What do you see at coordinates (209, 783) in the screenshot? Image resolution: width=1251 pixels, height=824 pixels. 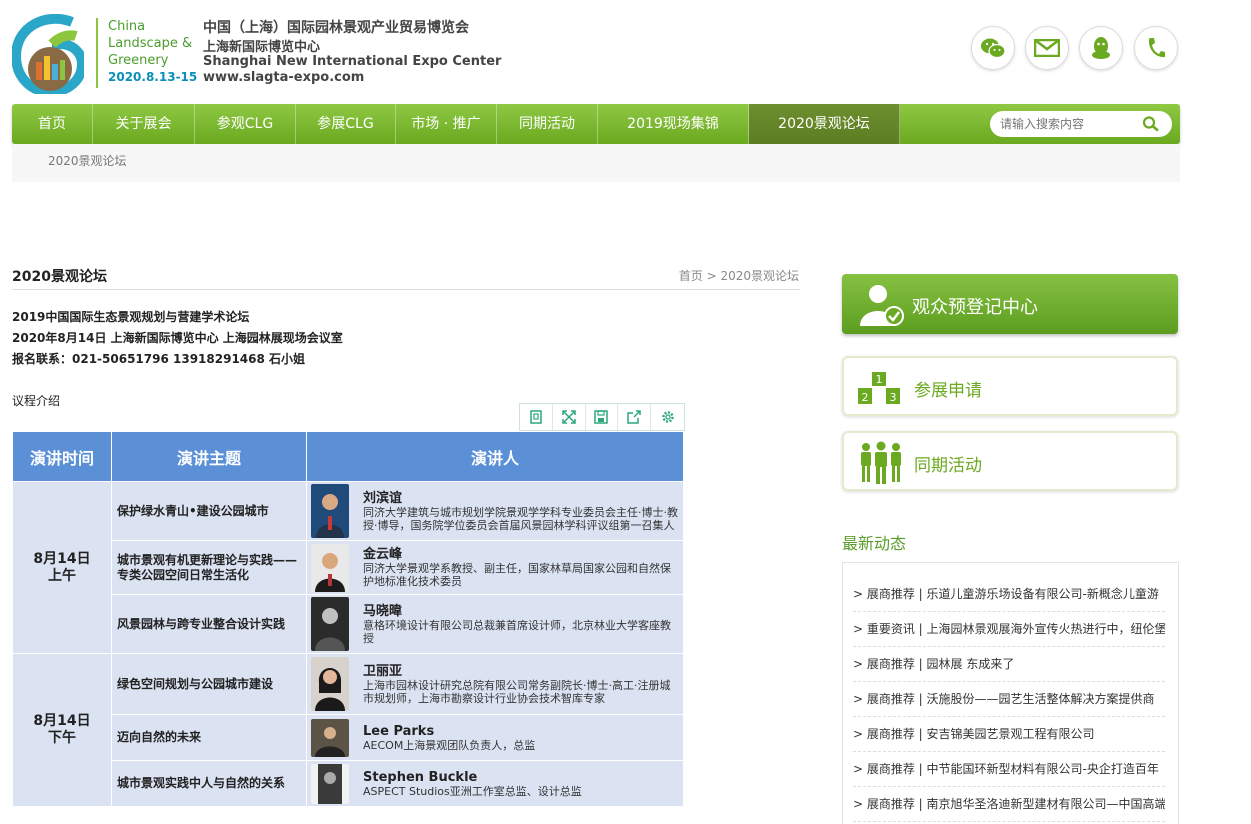 I see `talk-topic: 城市景观实践中人与自然的关系` at bounding box center [209, 783].